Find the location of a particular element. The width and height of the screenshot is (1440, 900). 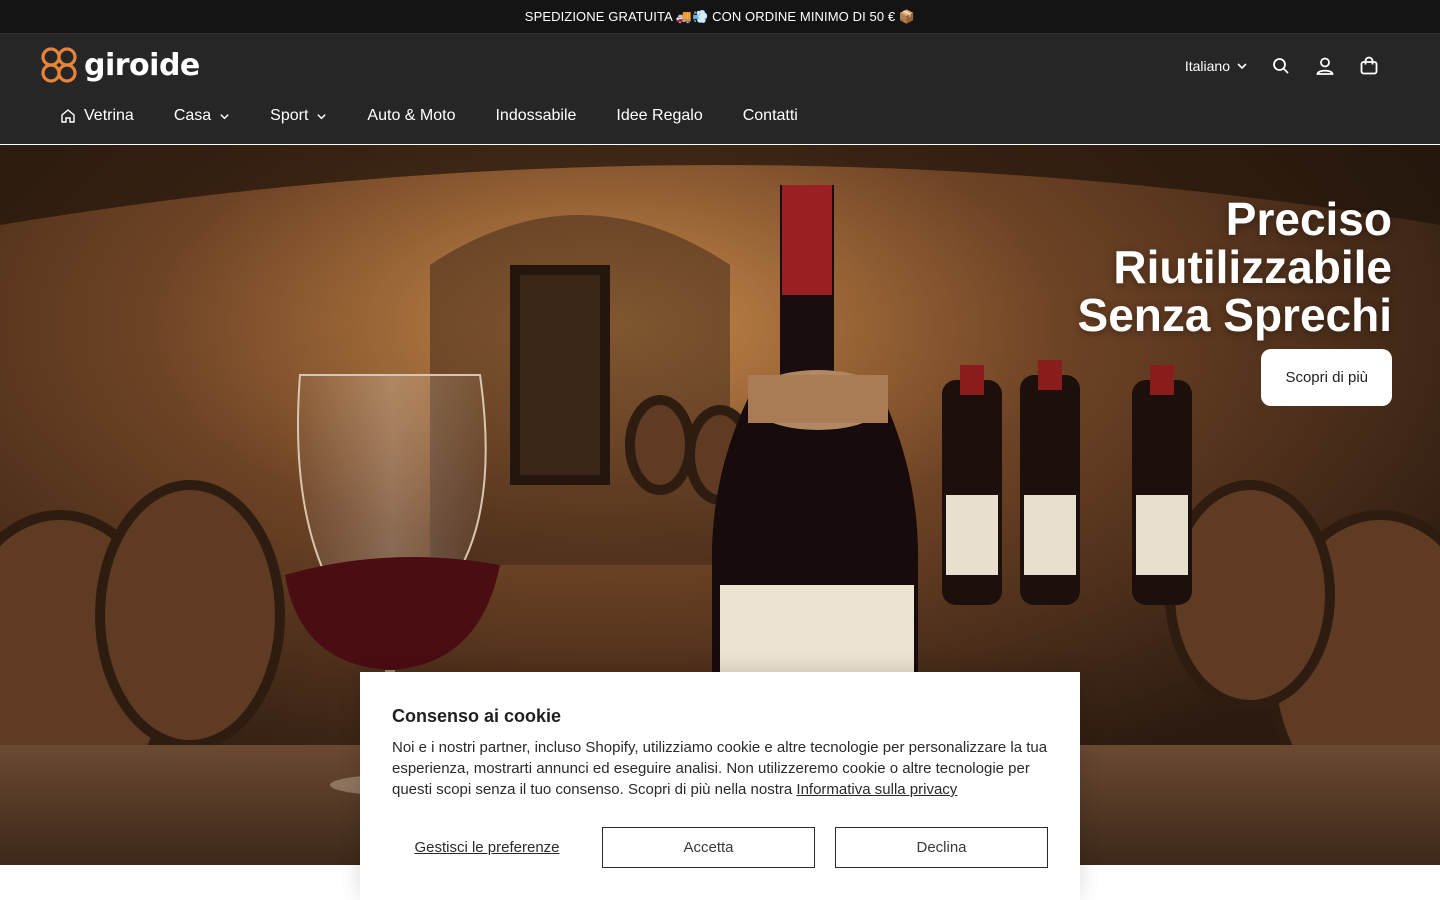

nav-label: Casa is located at coordinates (192, 115).